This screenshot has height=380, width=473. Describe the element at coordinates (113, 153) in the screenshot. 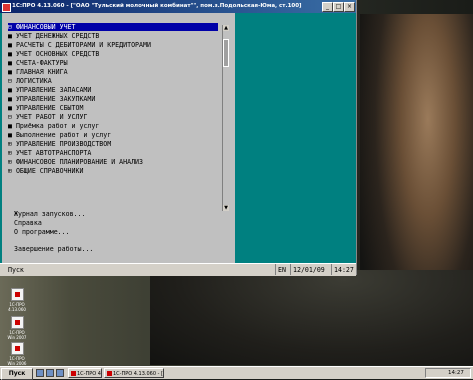

I see `tree-item-transport: ⊞ УЧЕТ АВТОТРАНСПОРТА` at that location.